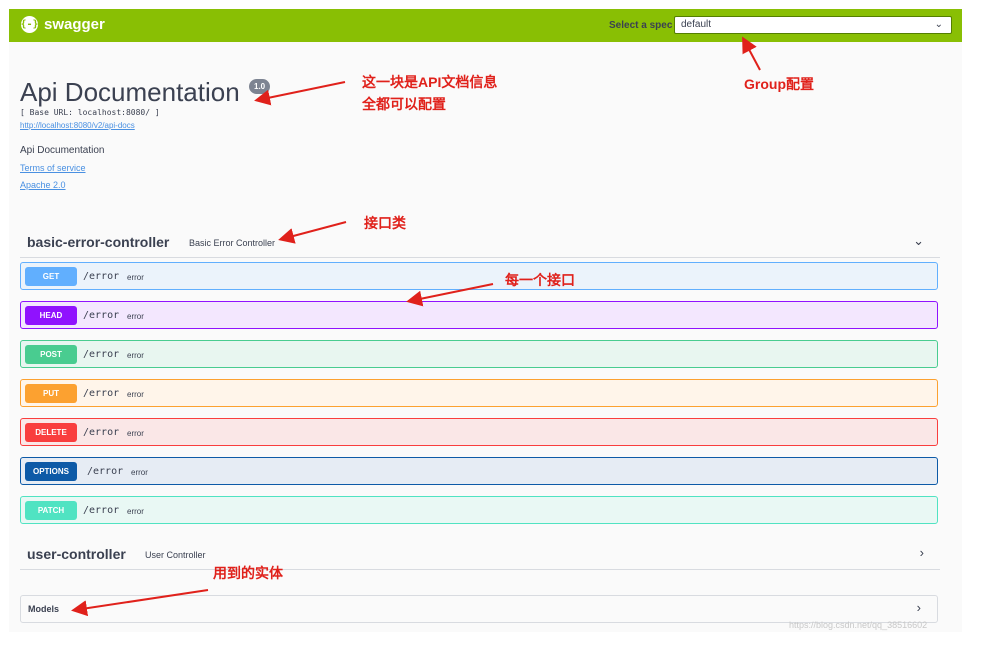 The height and width of the screenshot is (662, 985). I want to click on arrow-to-models, so click(140, 603).